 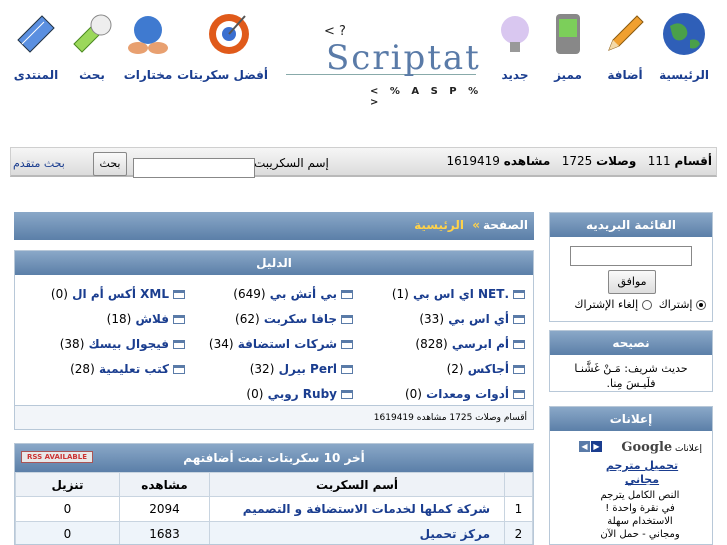 What do you see at coordinates (631, 256) in the screenshot?
I see `email-field` at bounding box center [631, 256].